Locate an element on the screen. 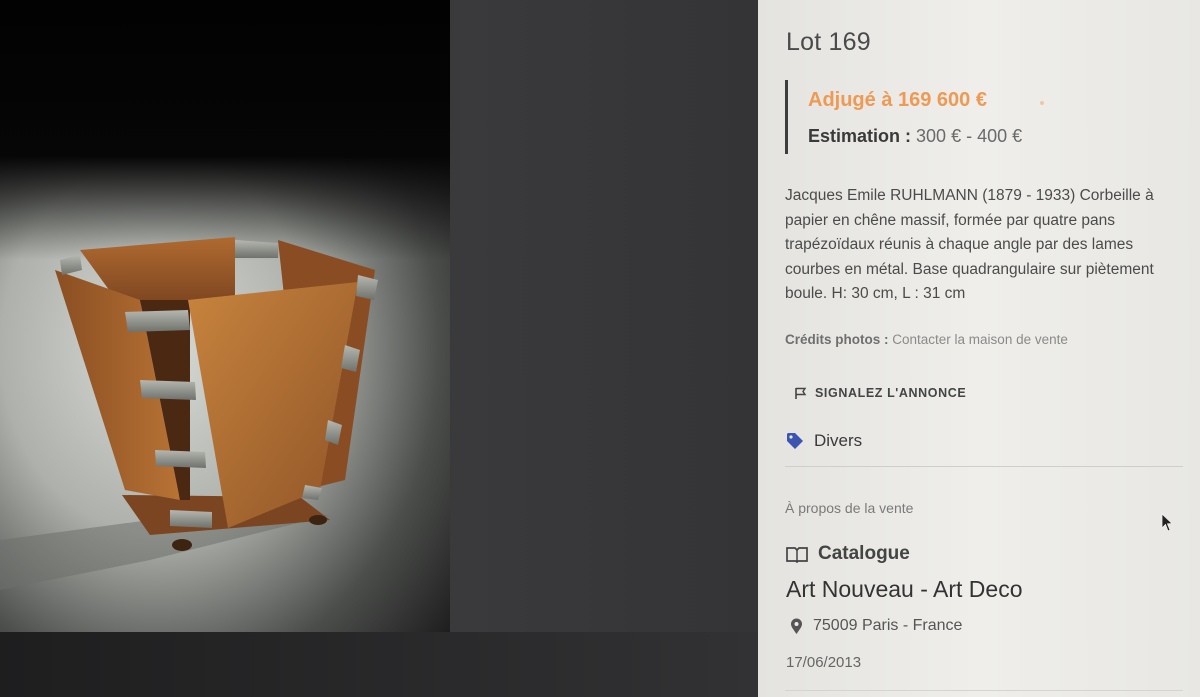 Image resolution: width=1200 pixels, height=697 pixels. book-icon is located at coordinates (797, 554).